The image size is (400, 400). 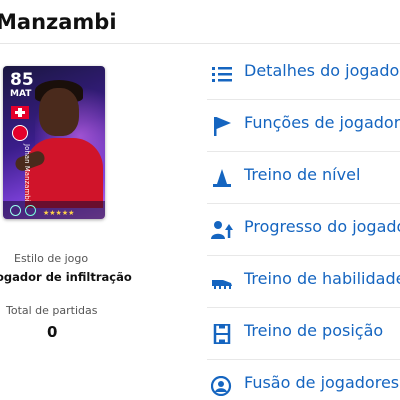 What do you see at coordinates (222, 334) in the screenshot?
I see `pitch-icon` at bounding box center [222, 334].